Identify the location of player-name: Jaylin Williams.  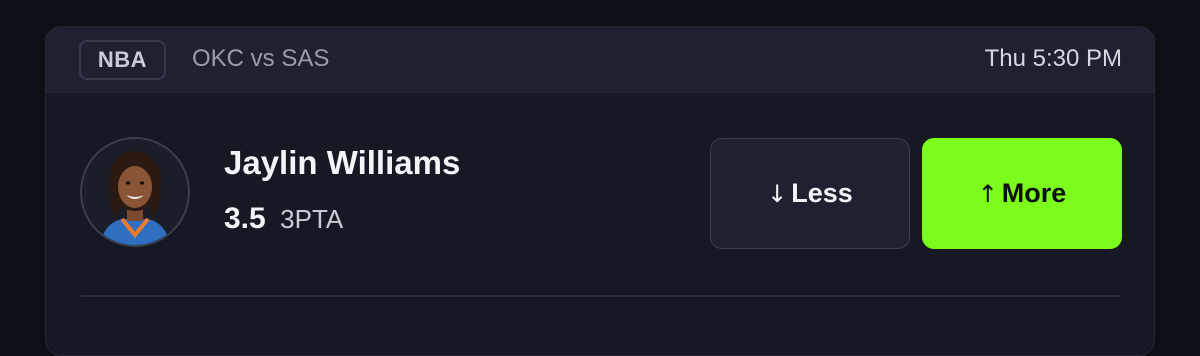
(342, 162).